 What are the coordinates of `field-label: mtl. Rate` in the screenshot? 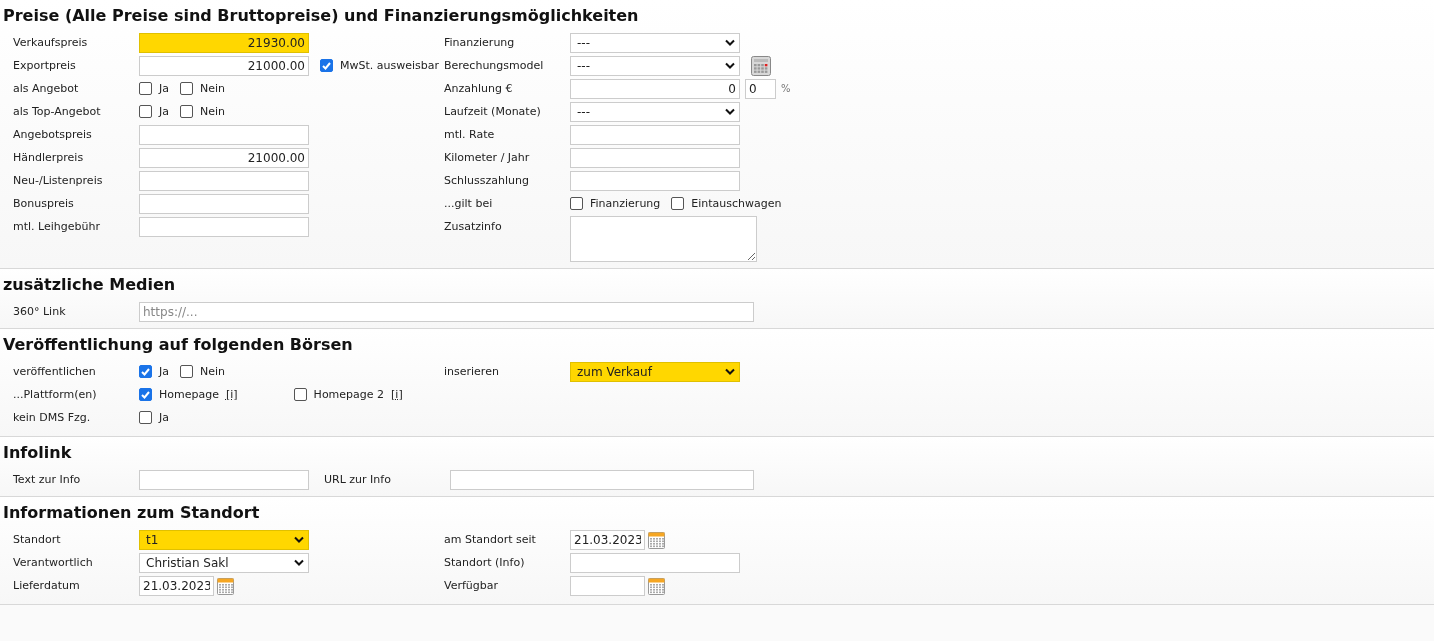 It's located at (470, 135).